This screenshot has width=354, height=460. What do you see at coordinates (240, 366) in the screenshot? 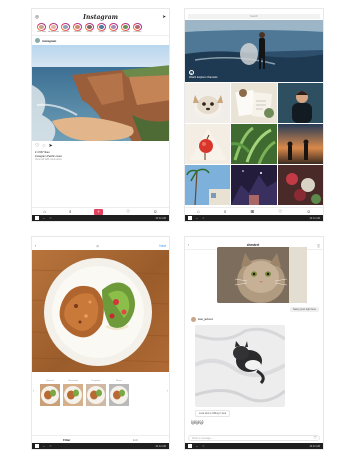
I see `shared-bed-cat-photo` at bounding box center [240, 366].